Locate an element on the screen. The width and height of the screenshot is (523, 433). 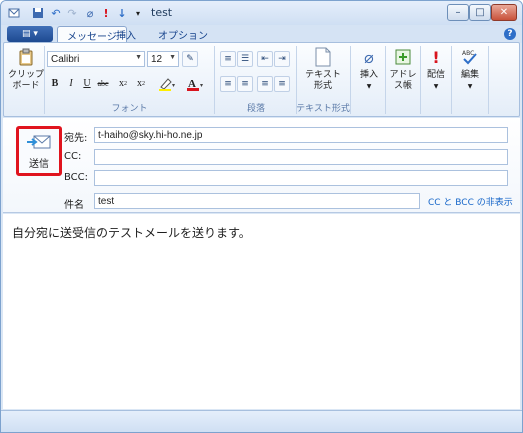
underline-button: U is located at coordinates (87, 83).